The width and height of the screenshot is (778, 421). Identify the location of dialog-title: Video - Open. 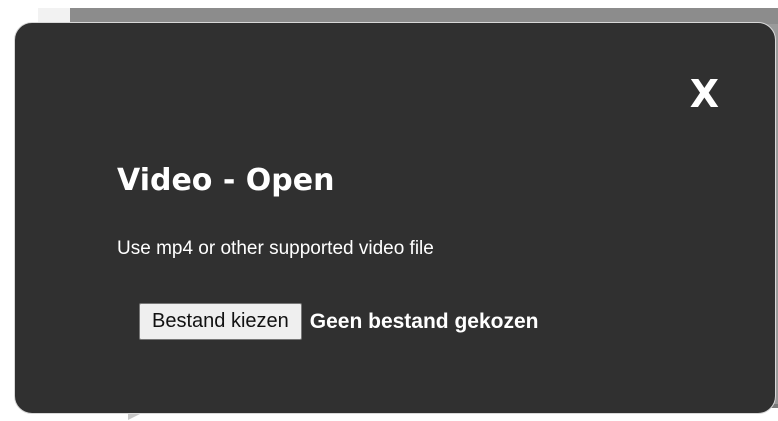
(226, 180).